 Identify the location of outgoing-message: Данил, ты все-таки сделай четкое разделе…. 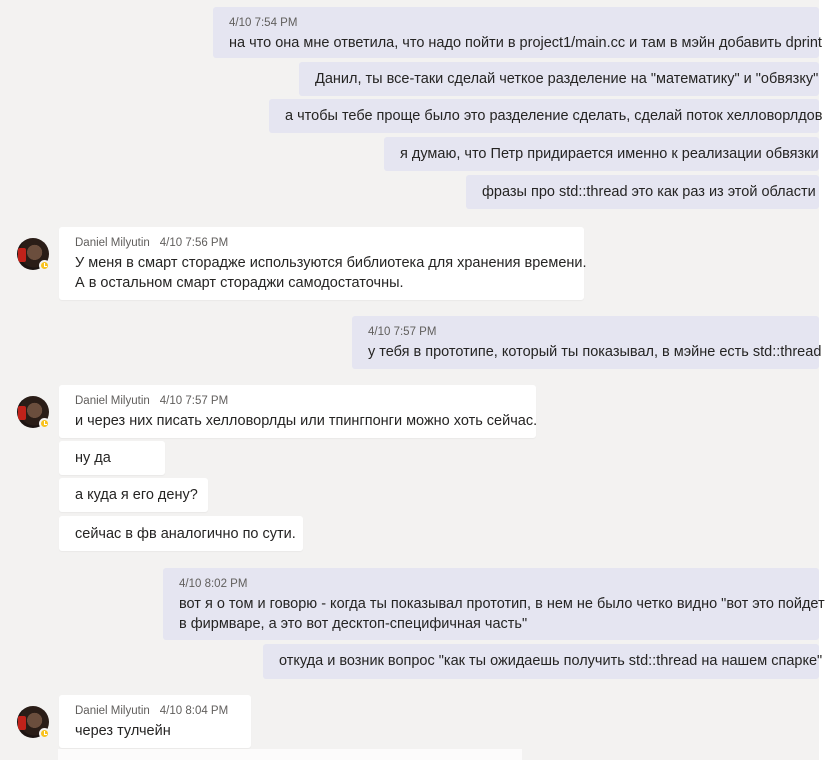
(559, 79).